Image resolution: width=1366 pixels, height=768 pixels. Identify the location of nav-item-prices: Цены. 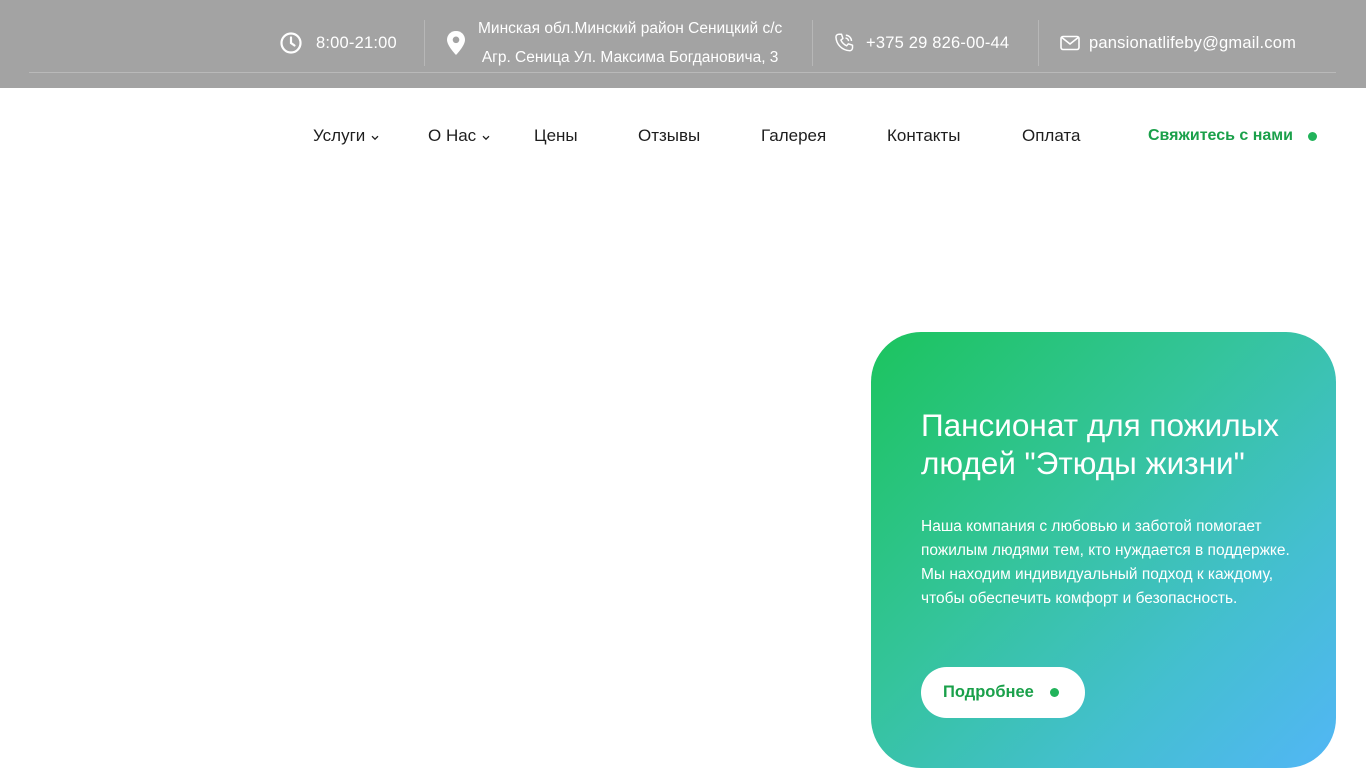
(556, 136).